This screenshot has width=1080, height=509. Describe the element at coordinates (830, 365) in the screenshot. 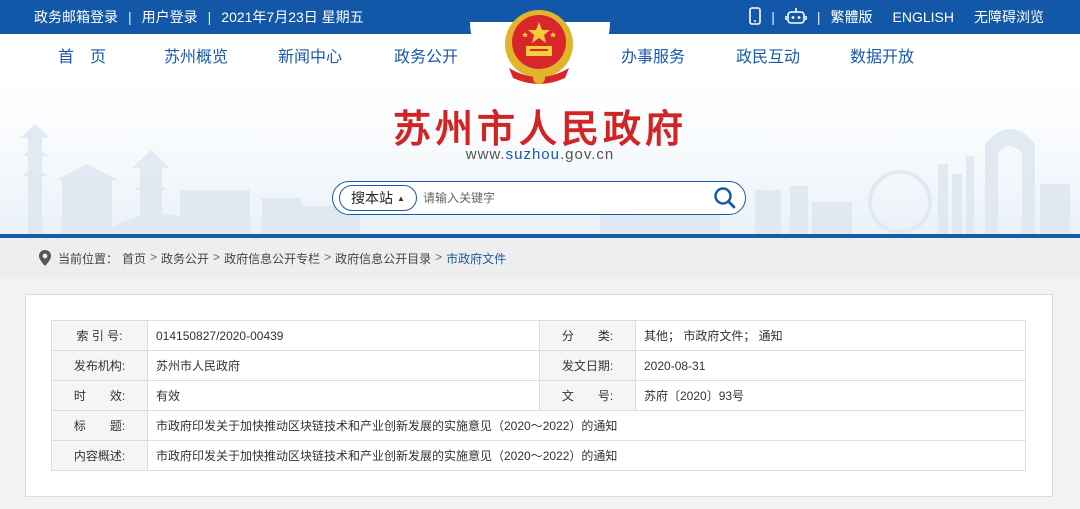

I see `meta-value-issue-date: 2020-08-31` at that location.